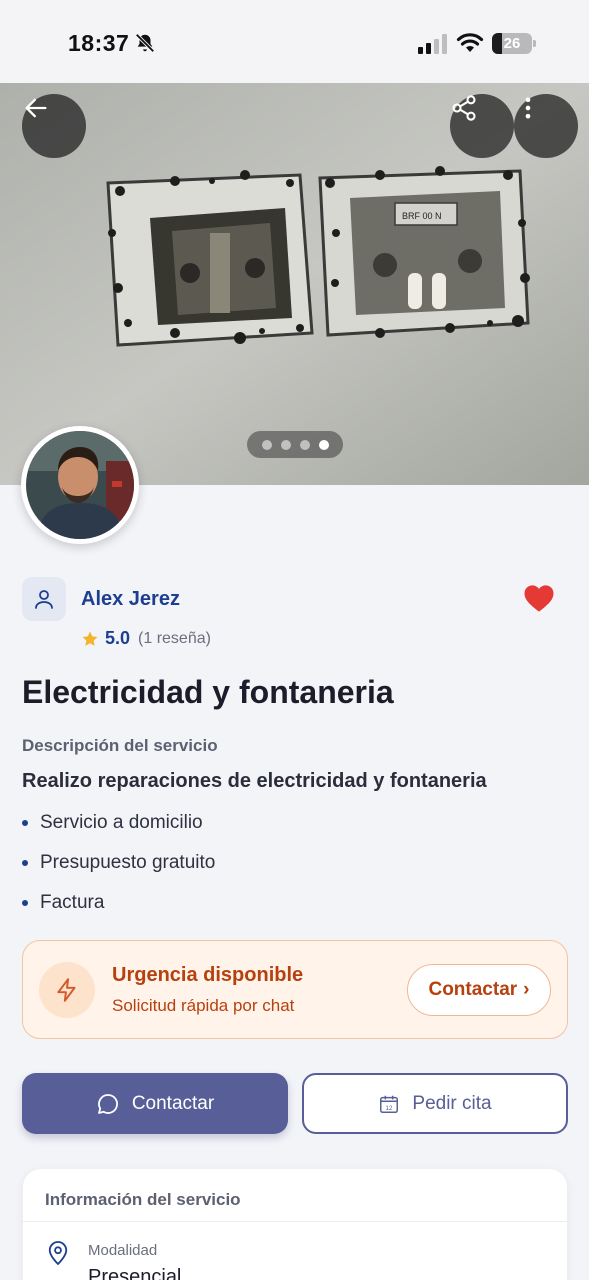  I want to click on chat-icon, so click(107, 1103).